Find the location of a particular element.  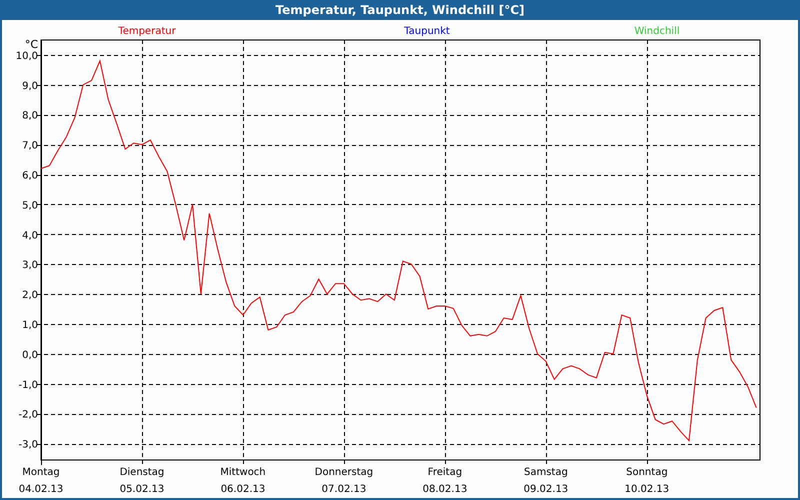

day-label: Donnerstag is located at coordinates (344, 472).